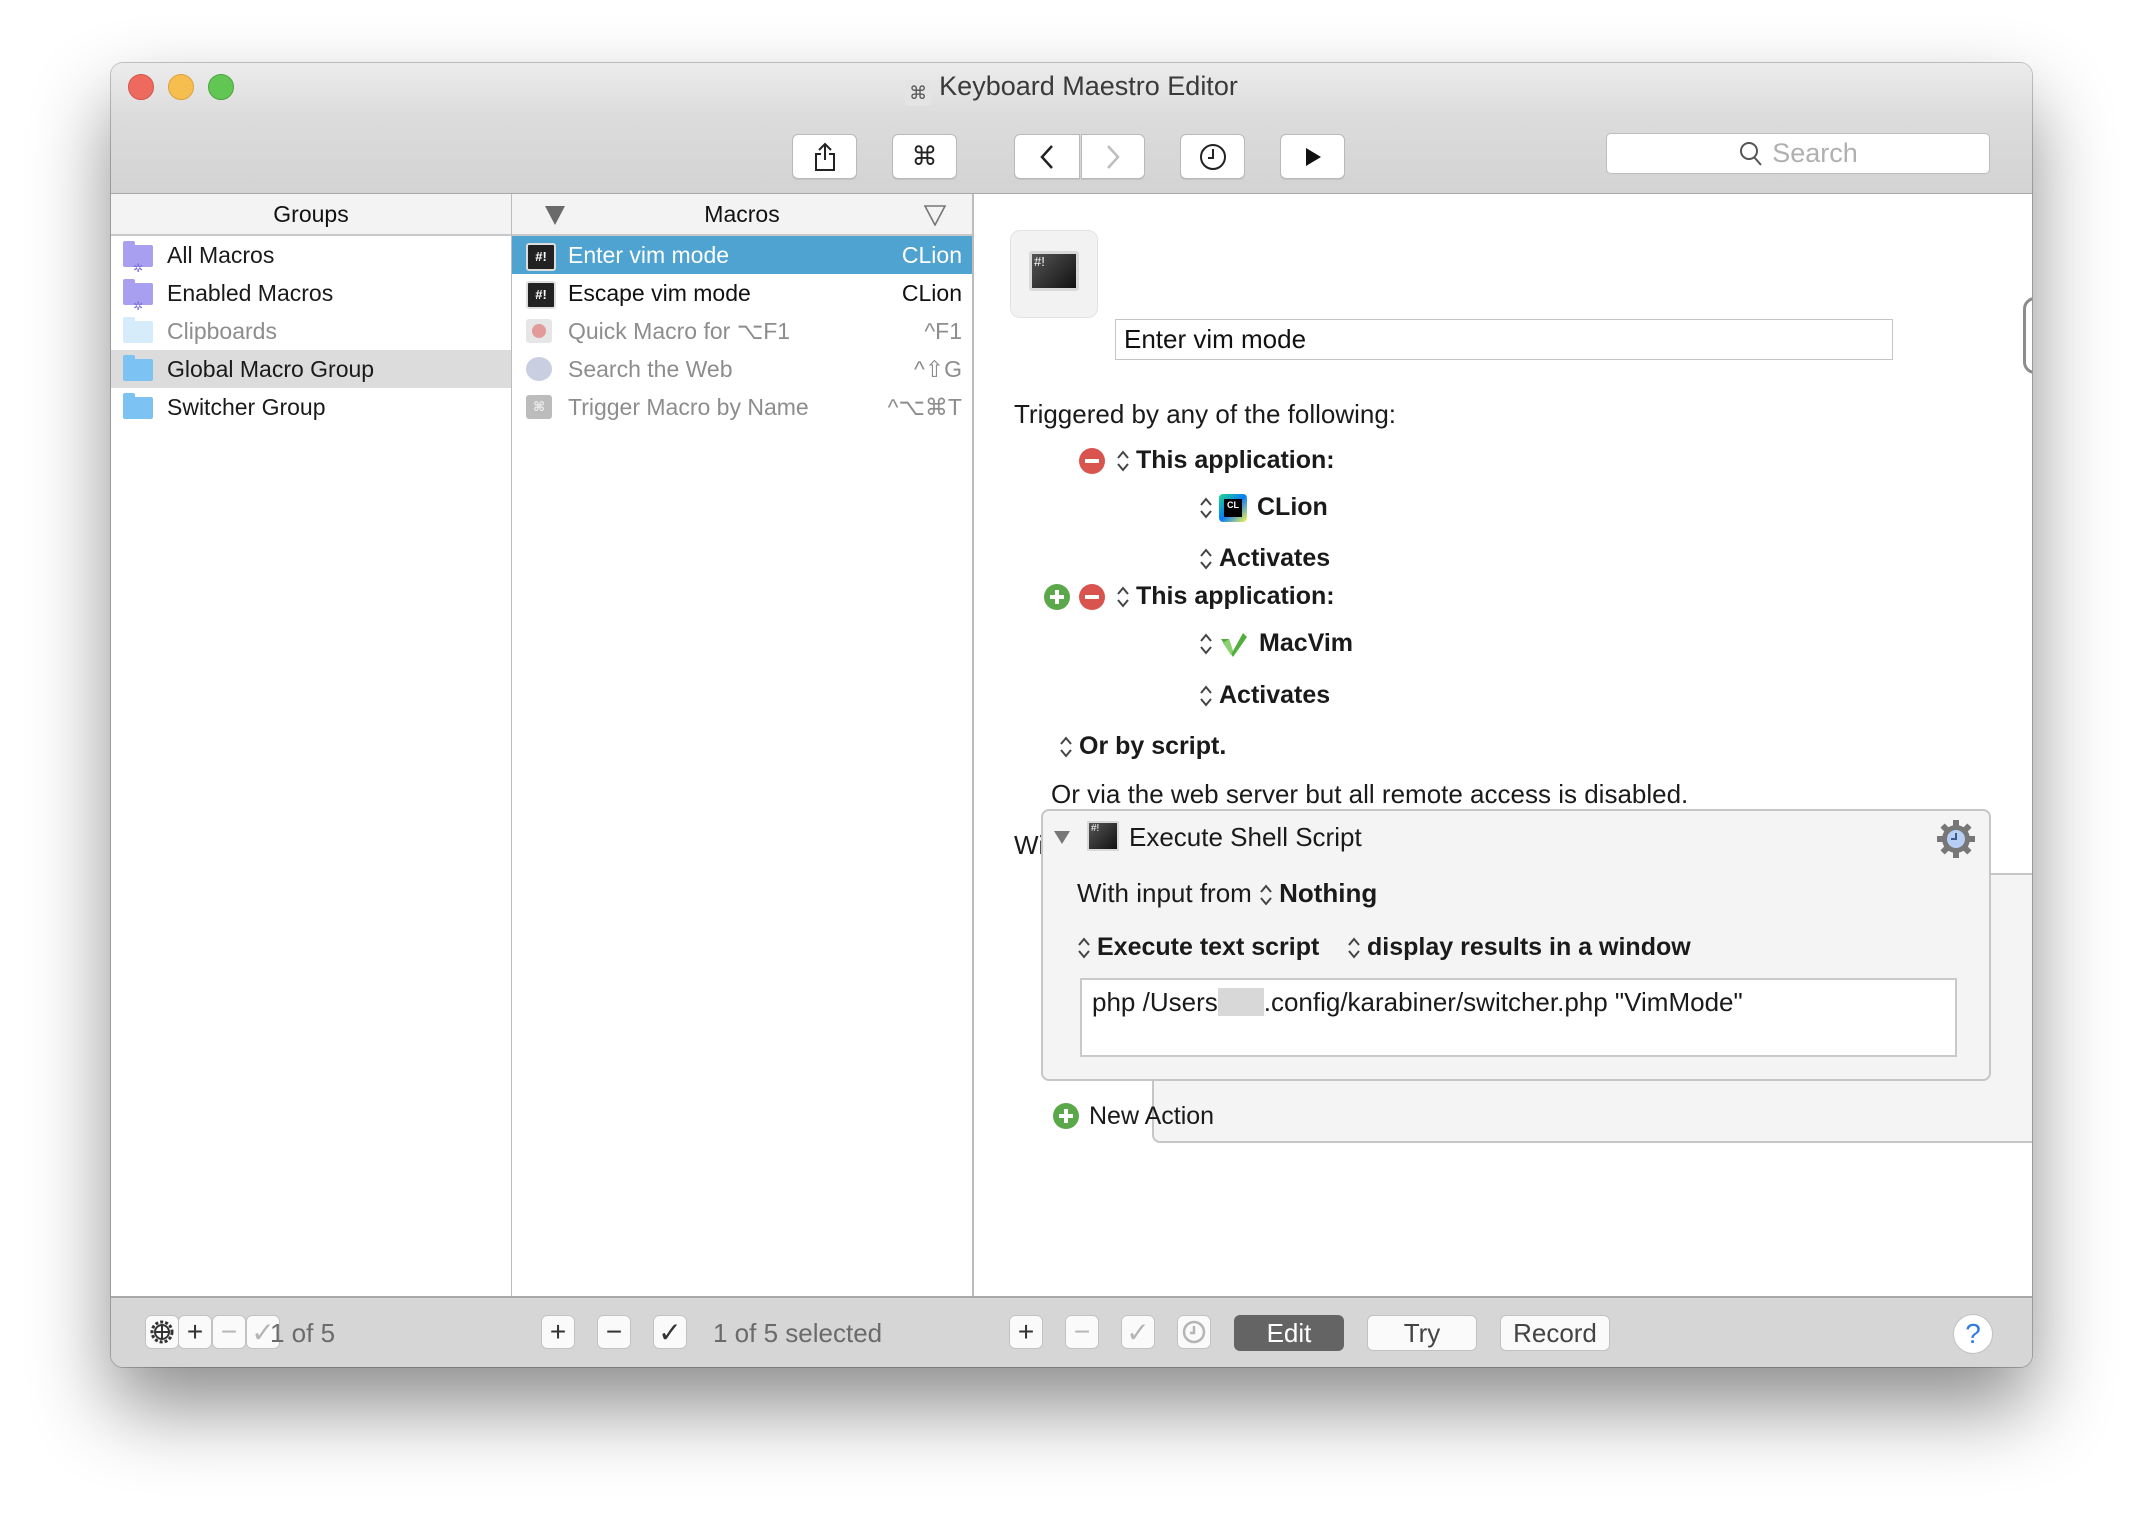  Describe the element at coordinates (1138, 1332) in the screenshot. I see `enable-action-button: ✓` at that location.